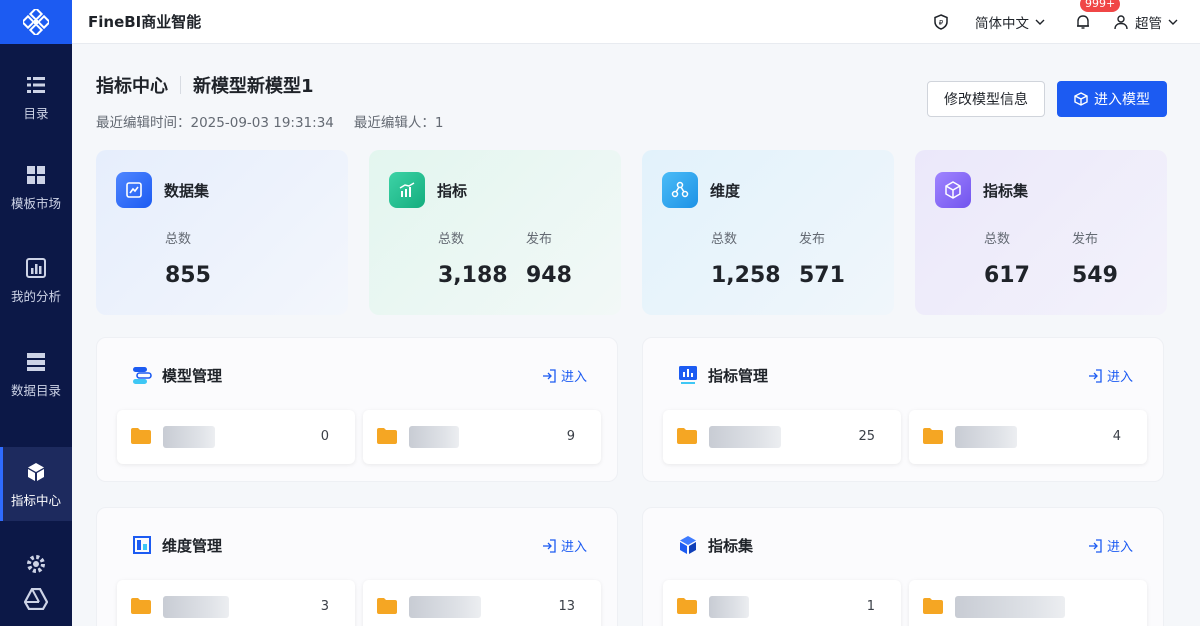 This screenshot has height=626, width=1200. I want to click on language-label: 简体中文, so click(1002, 23).